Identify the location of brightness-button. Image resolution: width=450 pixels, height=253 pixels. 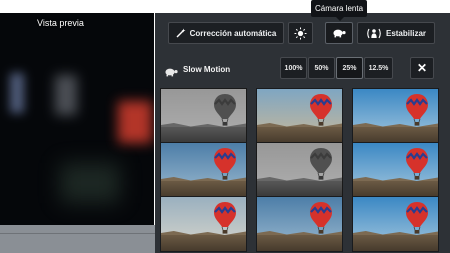
(300, 33).